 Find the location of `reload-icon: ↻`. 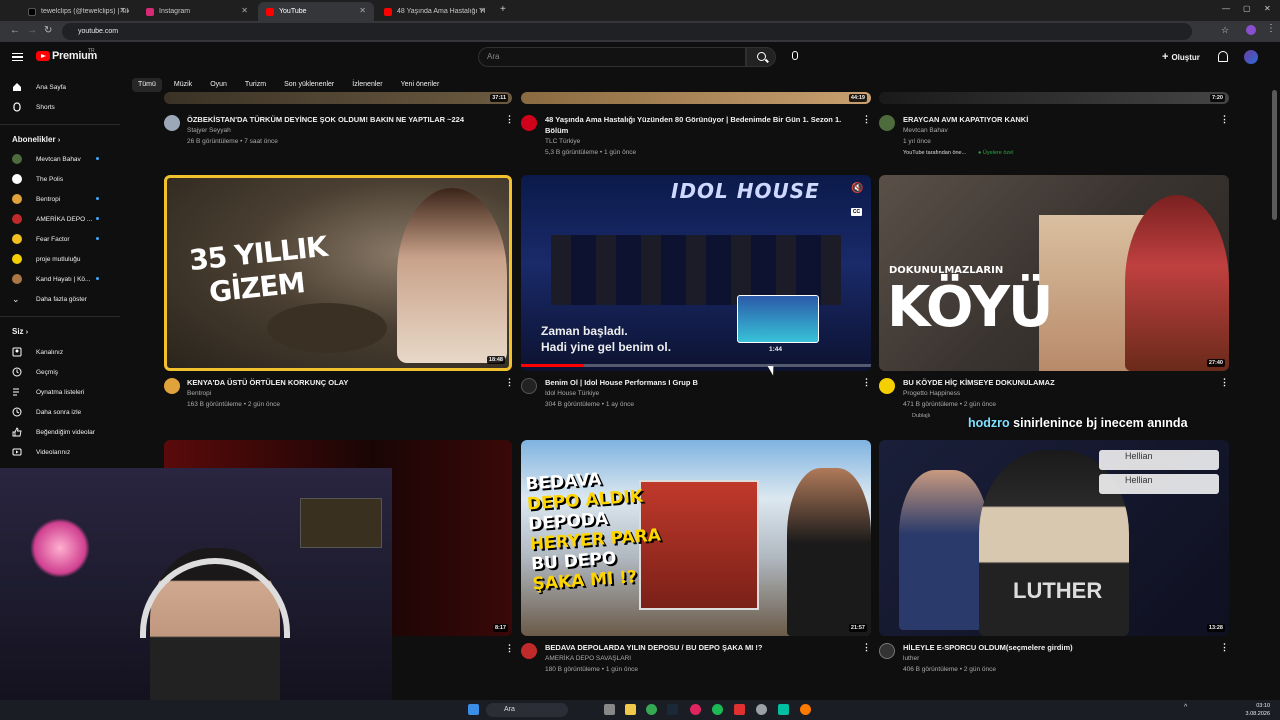

reload-icon: ↻ is located at coordinates (48, 30).